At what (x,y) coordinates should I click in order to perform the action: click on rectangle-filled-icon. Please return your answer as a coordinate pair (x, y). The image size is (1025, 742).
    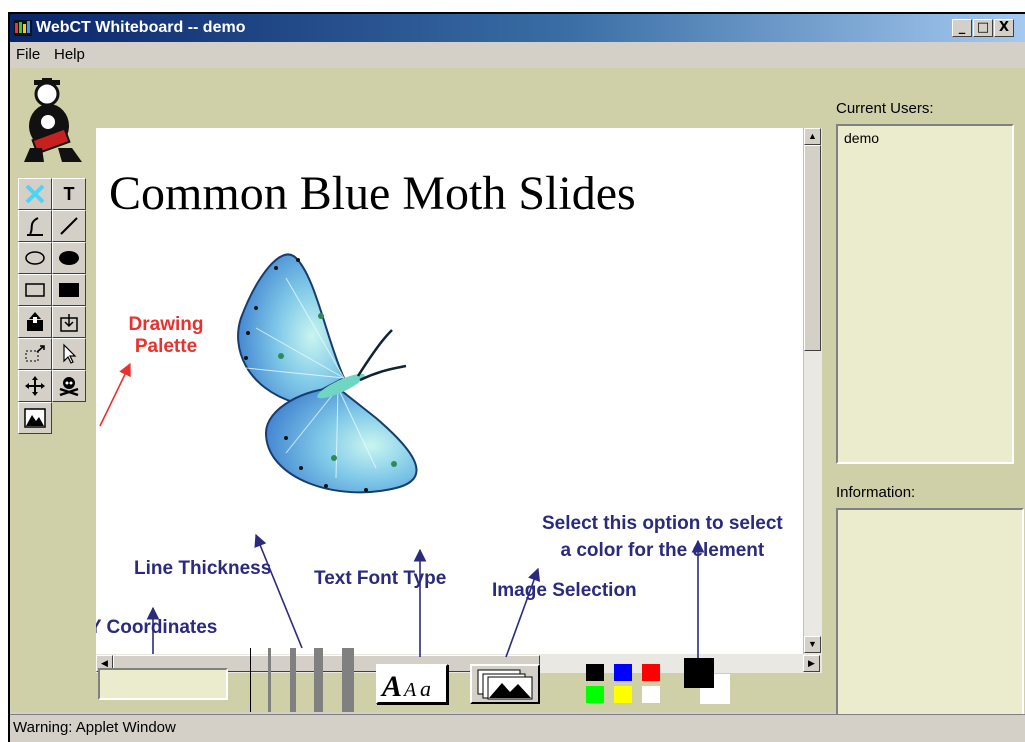
    Looking at the image, I should click on (69, 290).